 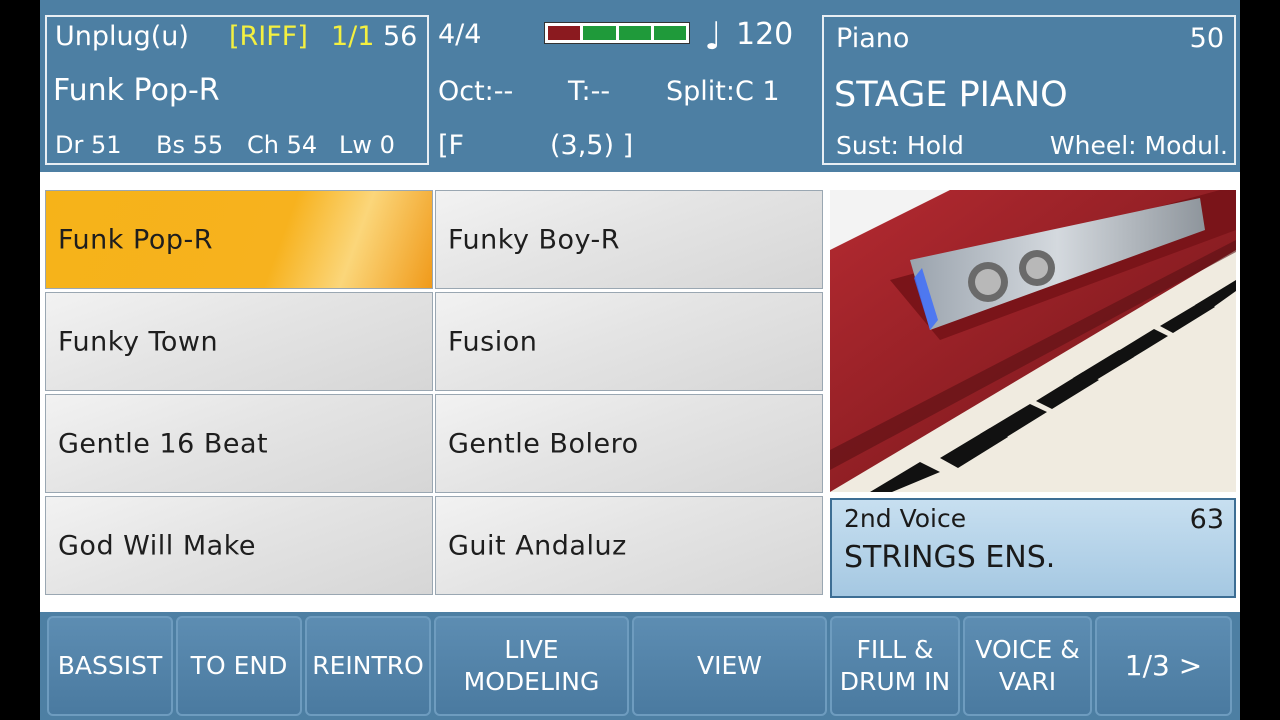 I want to click on style-item-label: Gentle 16 Beat, so click(x=163, y=443).